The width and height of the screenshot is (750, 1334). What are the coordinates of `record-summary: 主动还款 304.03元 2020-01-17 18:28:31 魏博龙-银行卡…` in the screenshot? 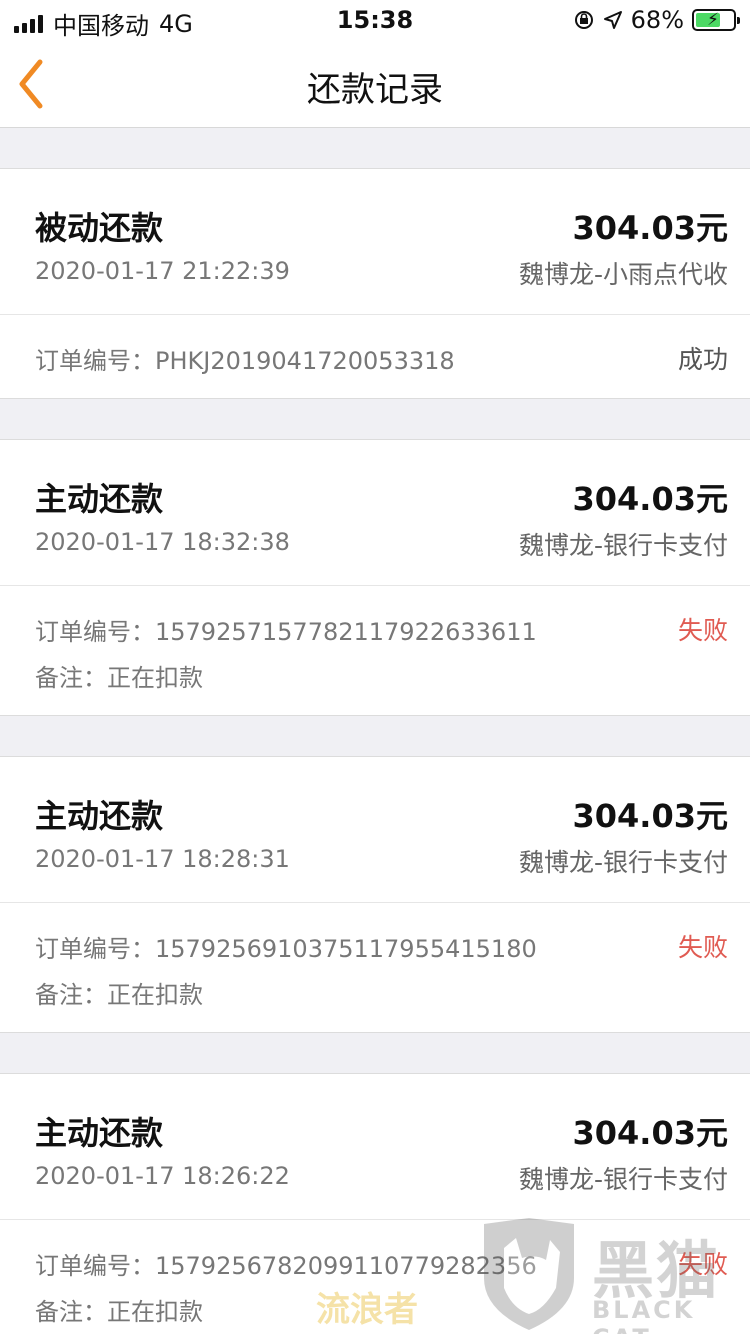 It's located at (375, 830).